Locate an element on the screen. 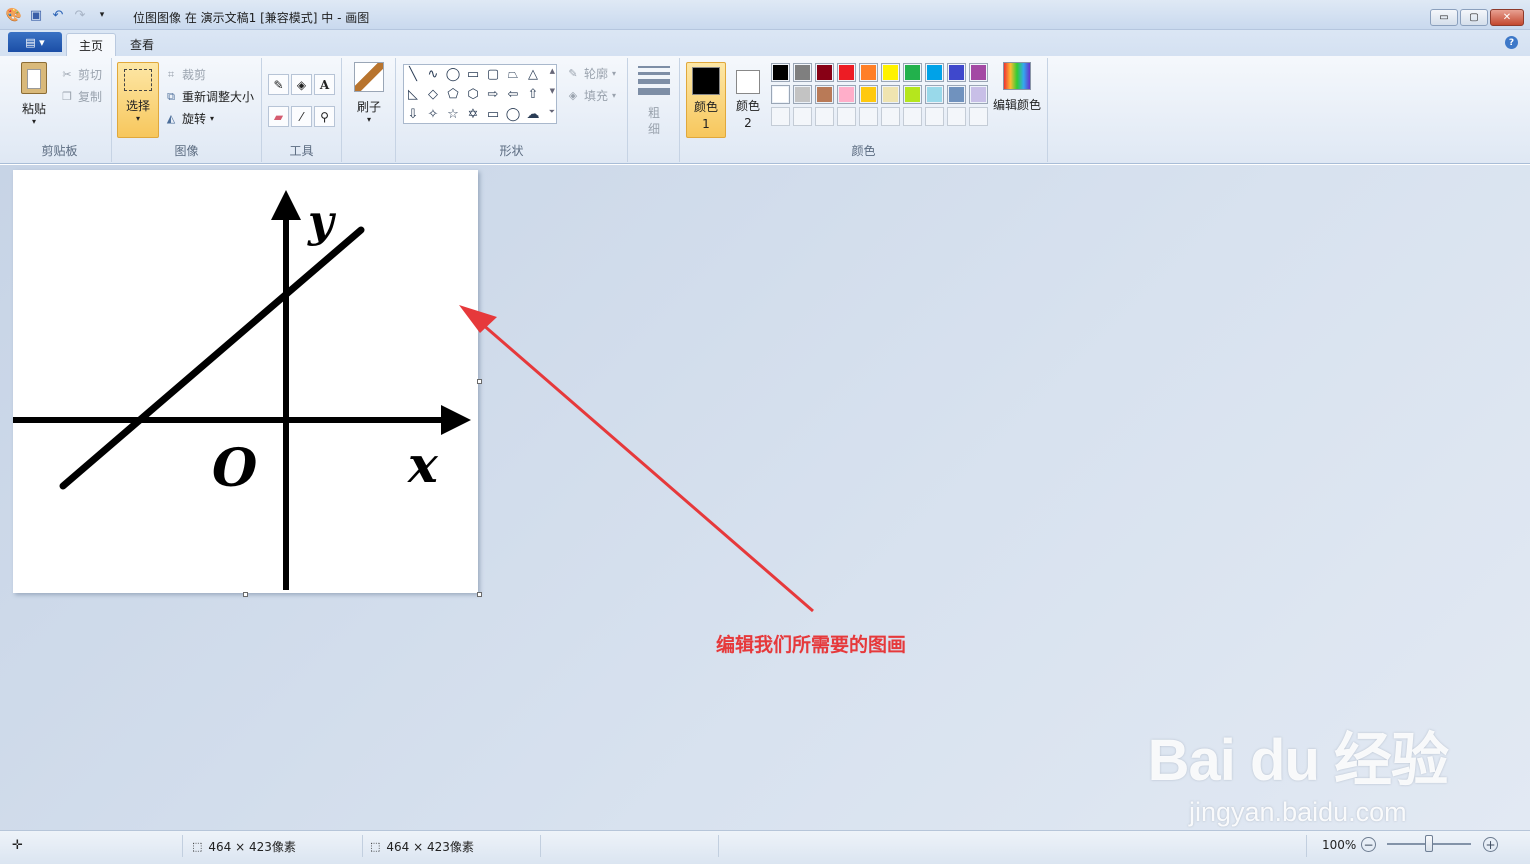 Image resolution: width=1530 pixels, height=864 pixels. cut-button: ✂ 剪切 is located at coordinates (81, 74).